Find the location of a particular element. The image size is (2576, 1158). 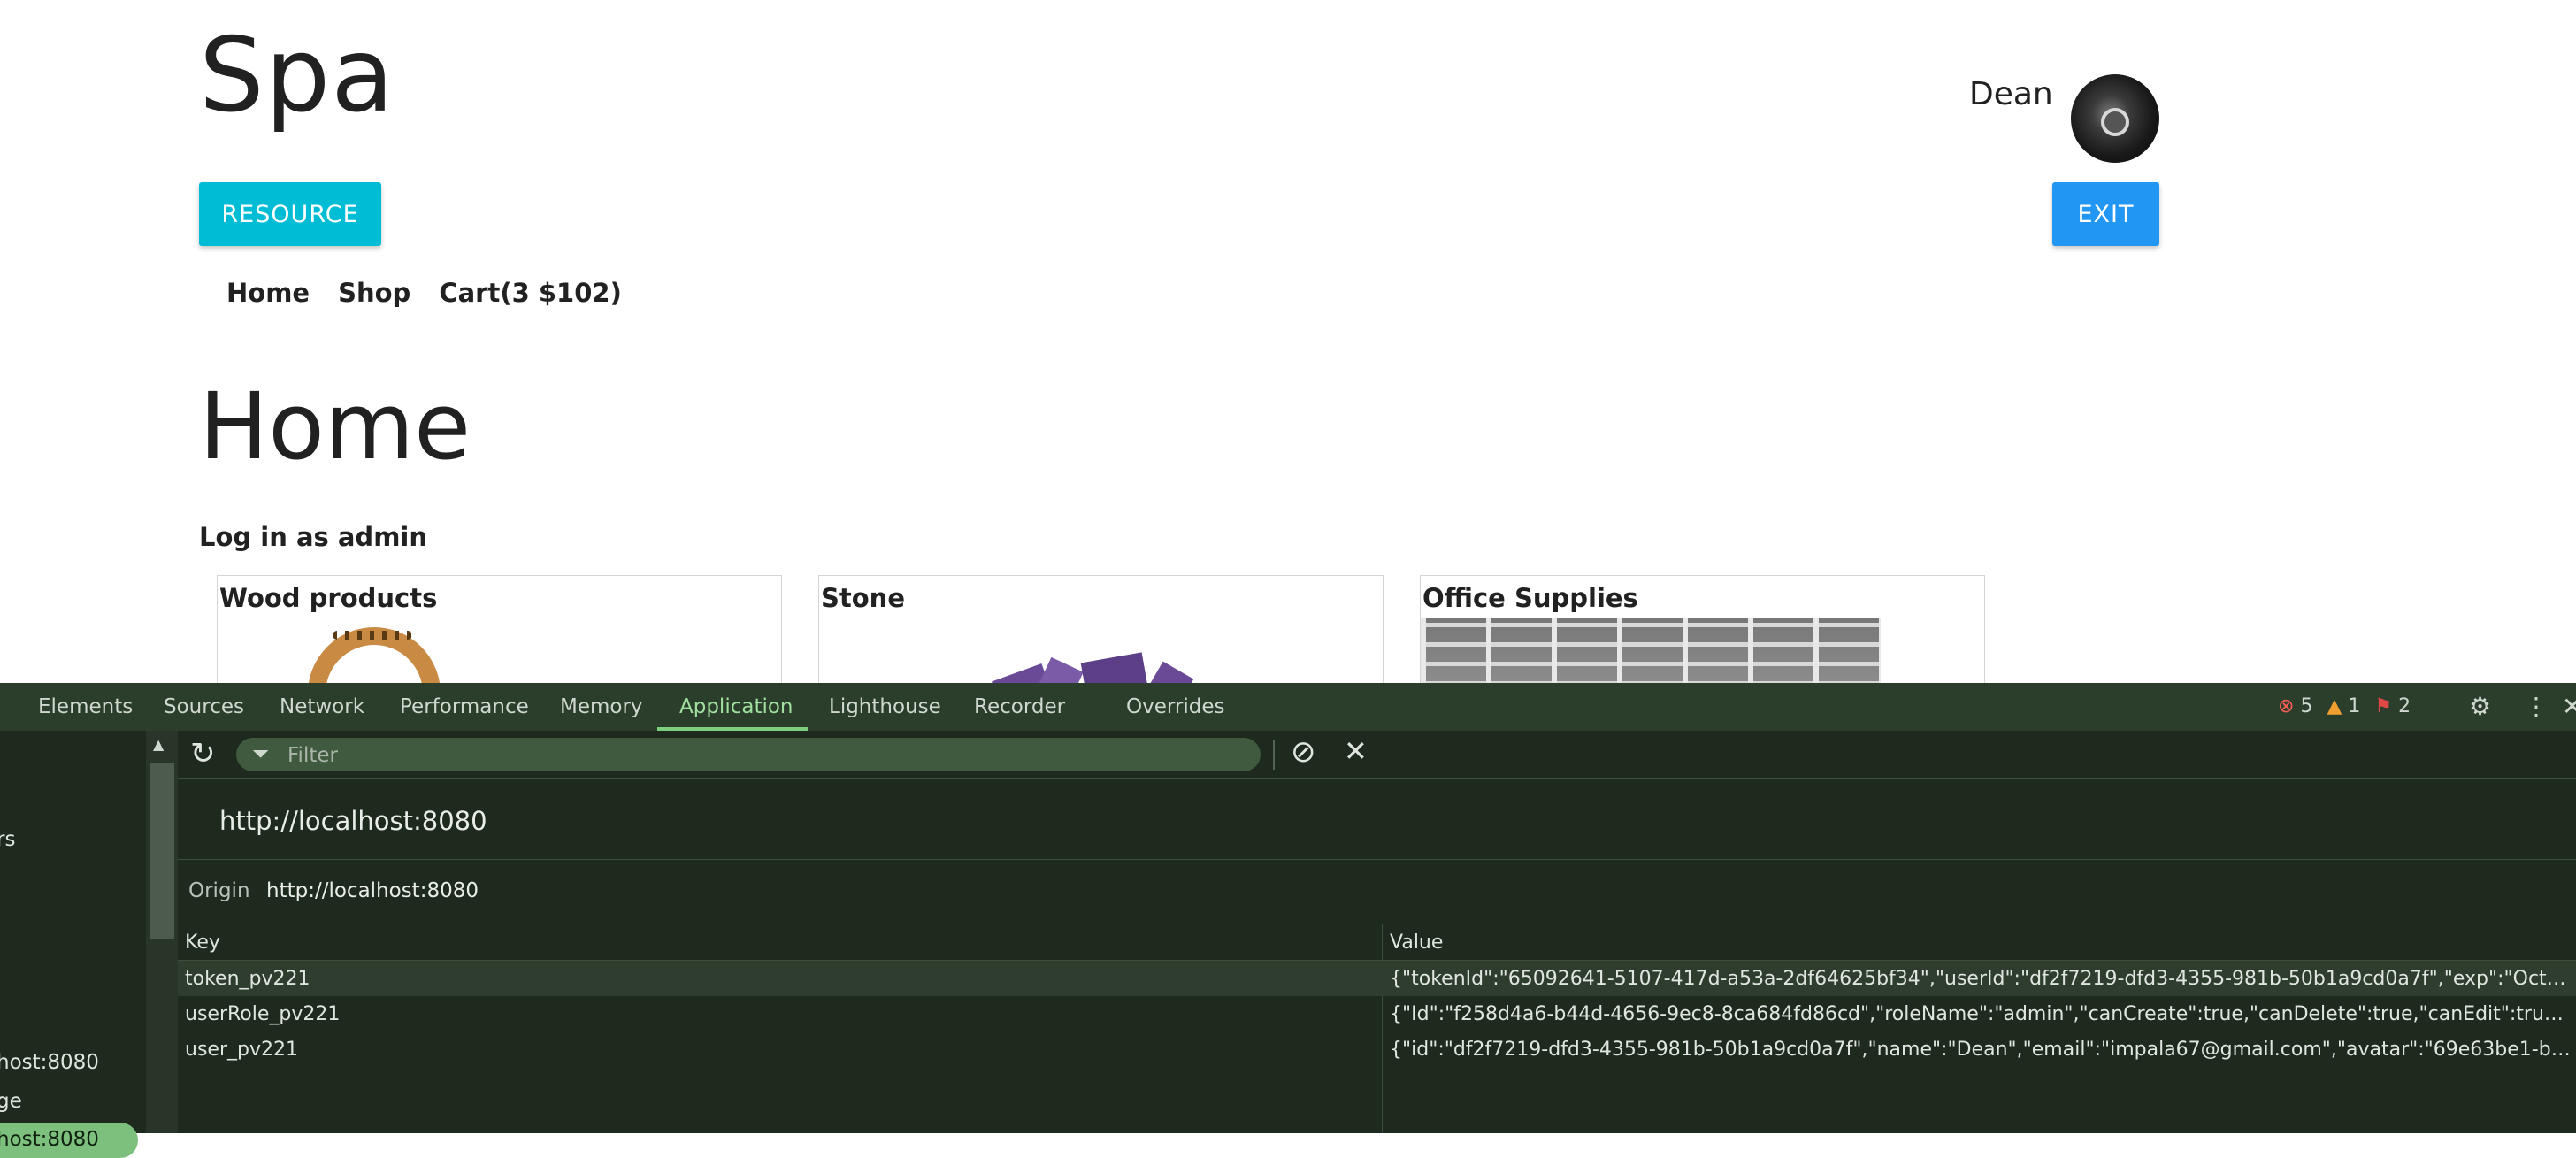

nav-shop-link: Shop is located at coordinates (374, 293).